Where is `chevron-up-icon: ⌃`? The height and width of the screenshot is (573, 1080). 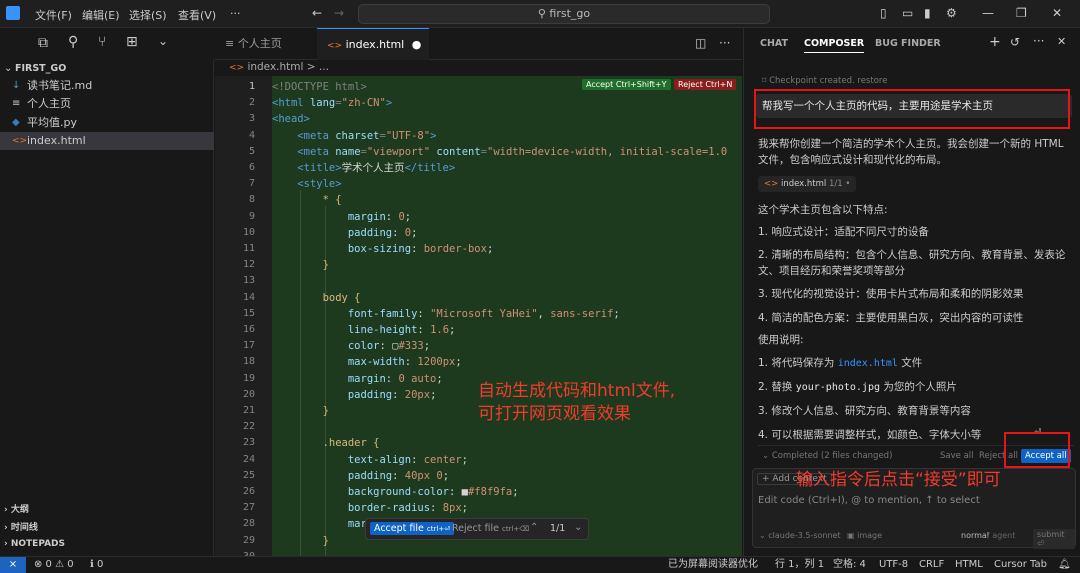
chevron-up-icon: ⌃ is located at coordinates (534, 527).